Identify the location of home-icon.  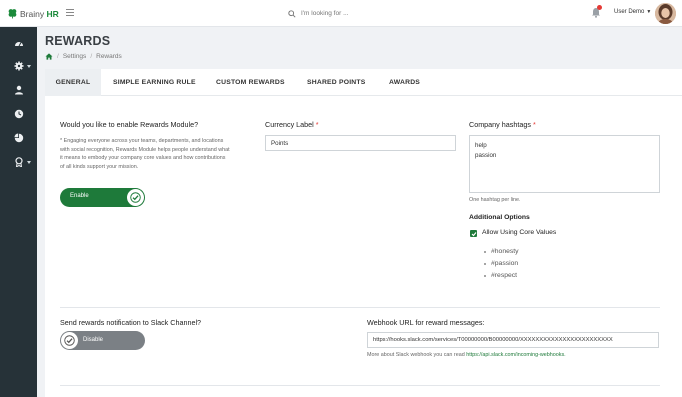
(49, 56).